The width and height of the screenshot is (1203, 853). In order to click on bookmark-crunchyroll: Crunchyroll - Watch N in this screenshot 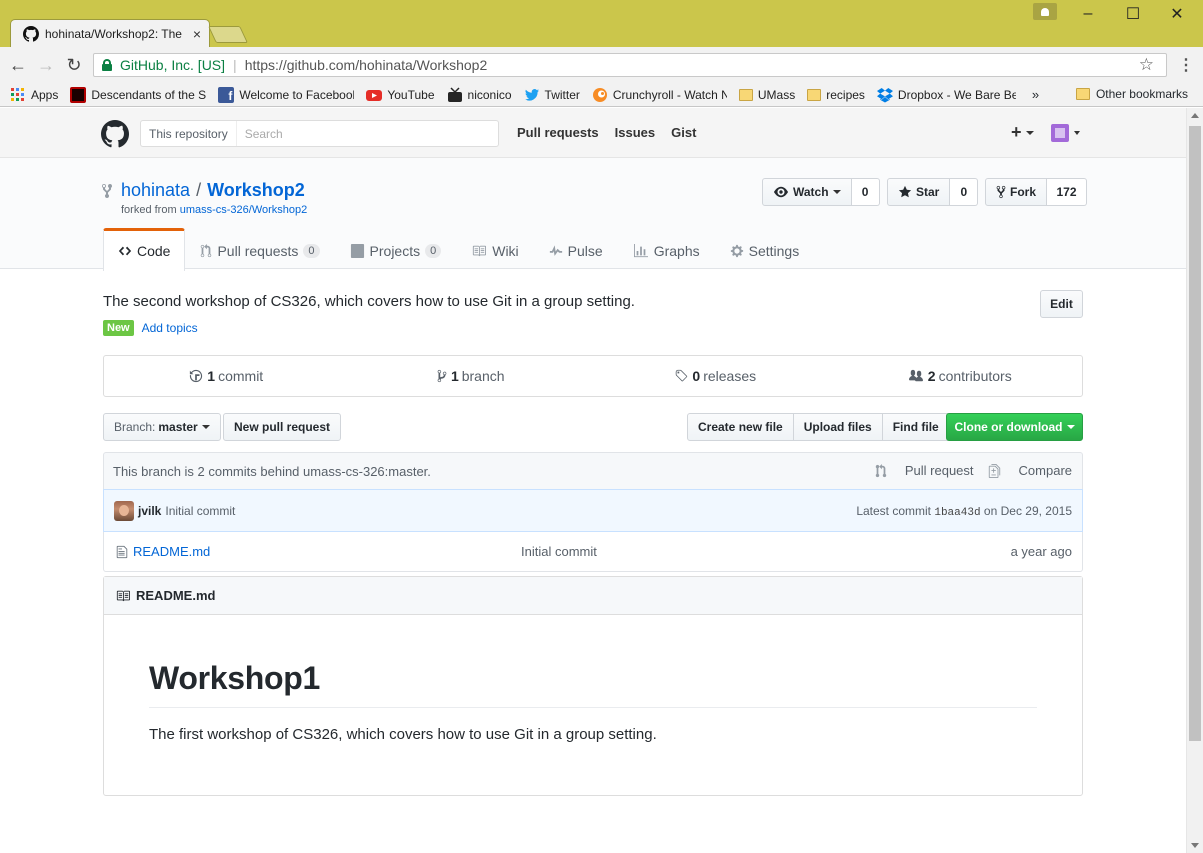, I will do `click(659, 95)`.